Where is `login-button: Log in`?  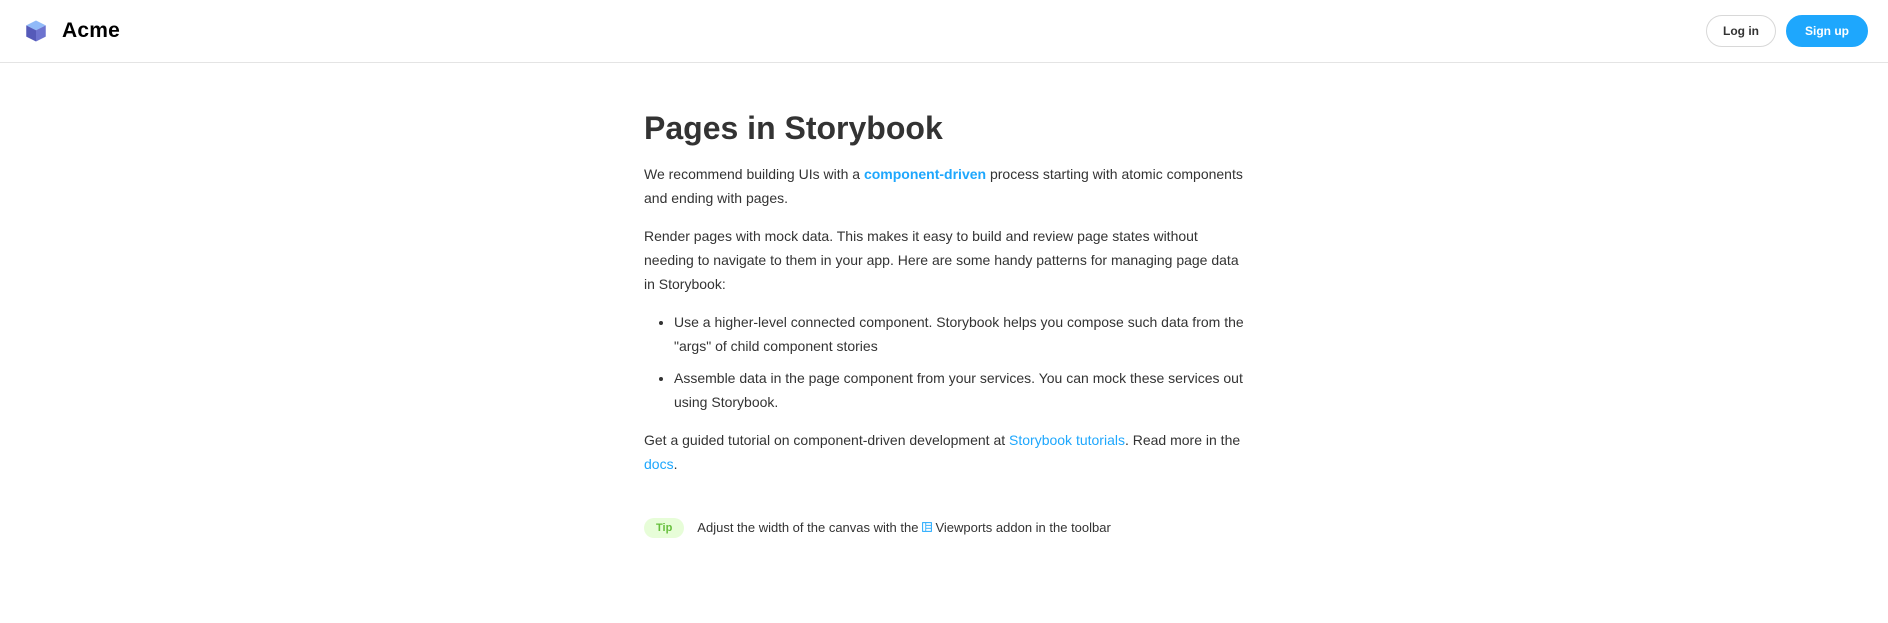
login-button: Log in is located at coordinates (1741, 31).